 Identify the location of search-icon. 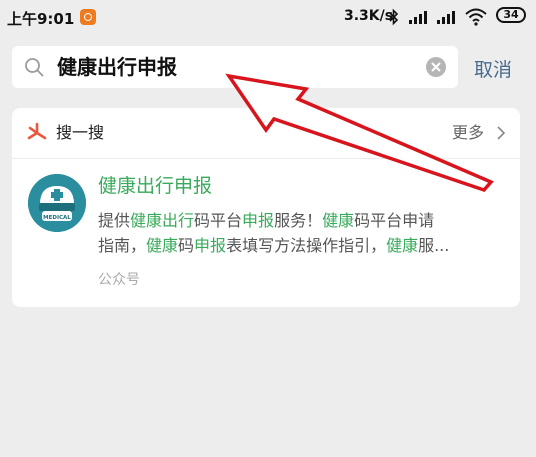
(34, 67).